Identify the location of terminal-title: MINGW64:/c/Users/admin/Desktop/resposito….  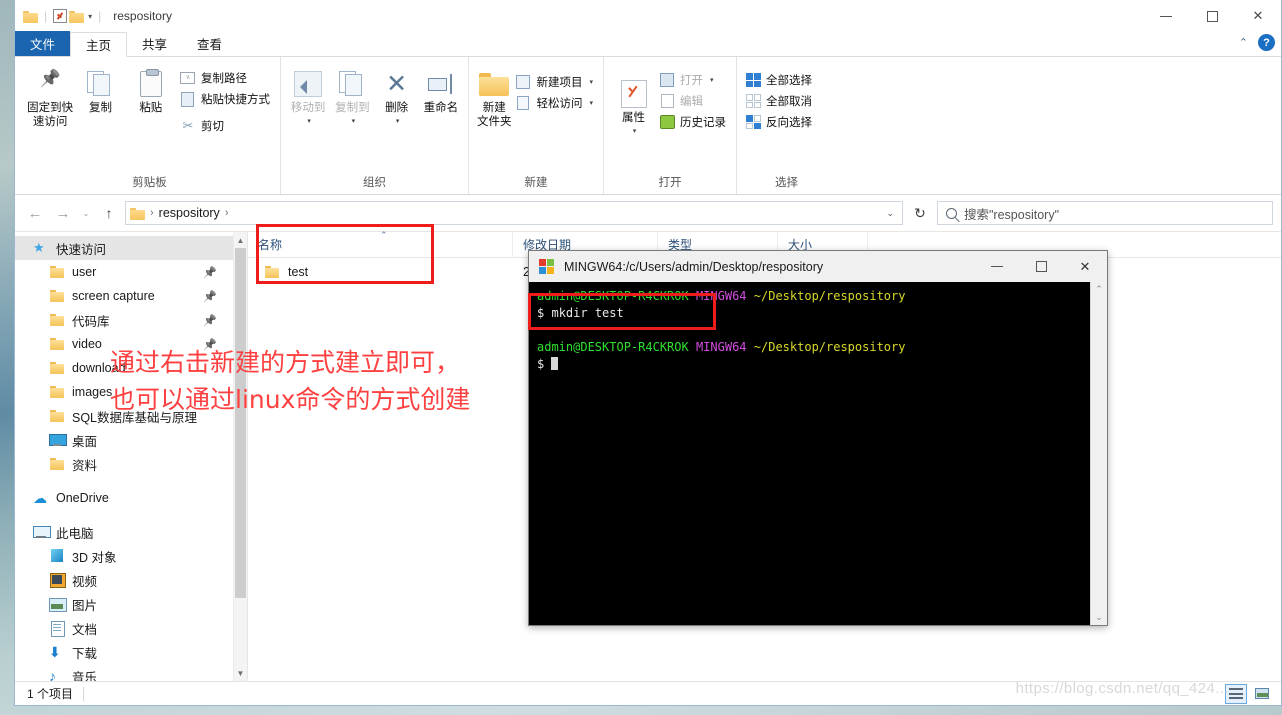
(694, 266).